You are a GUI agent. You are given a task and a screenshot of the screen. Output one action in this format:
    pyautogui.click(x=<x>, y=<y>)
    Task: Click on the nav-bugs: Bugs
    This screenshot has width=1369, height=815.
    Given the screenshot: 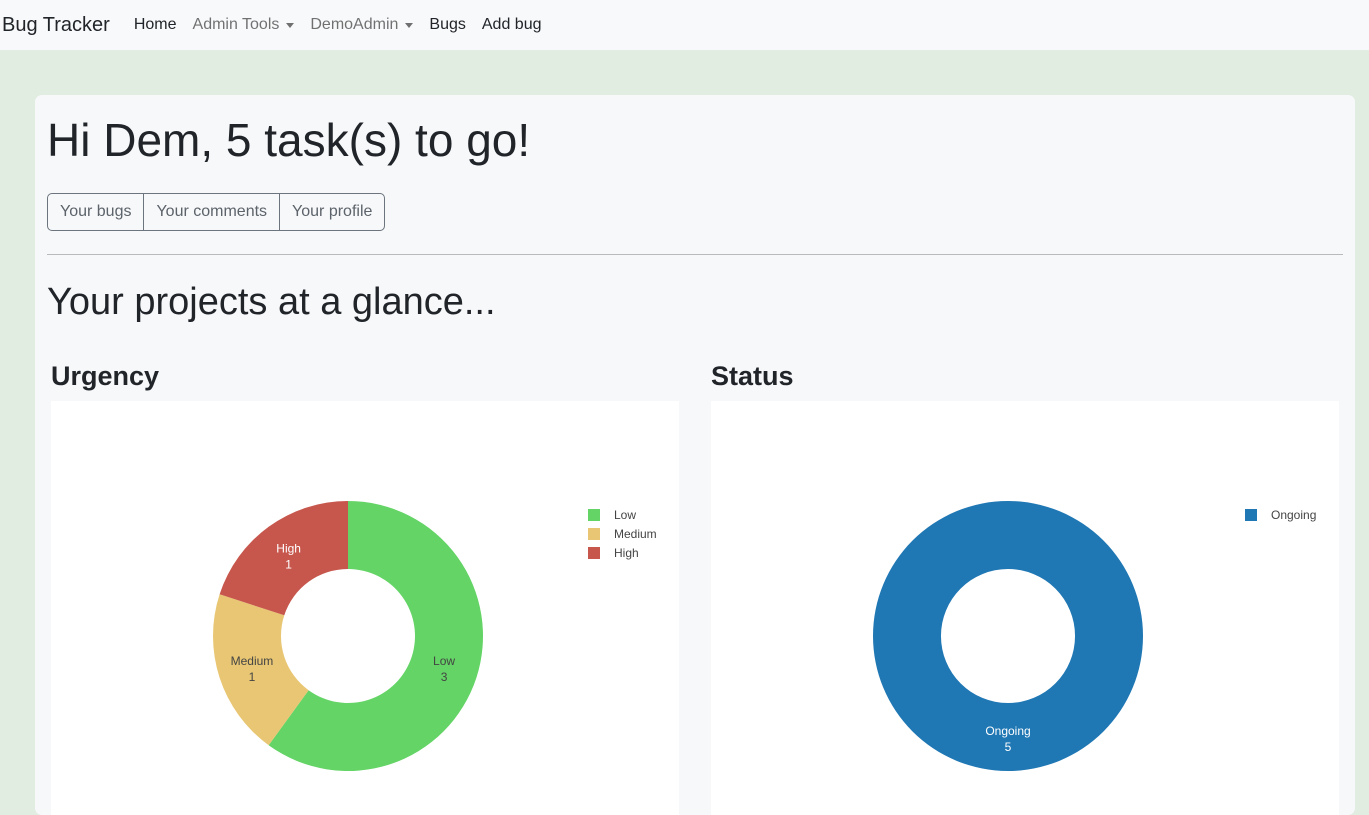 What is the action you would take?
    pyautogui.click(x=447, y=25)
    